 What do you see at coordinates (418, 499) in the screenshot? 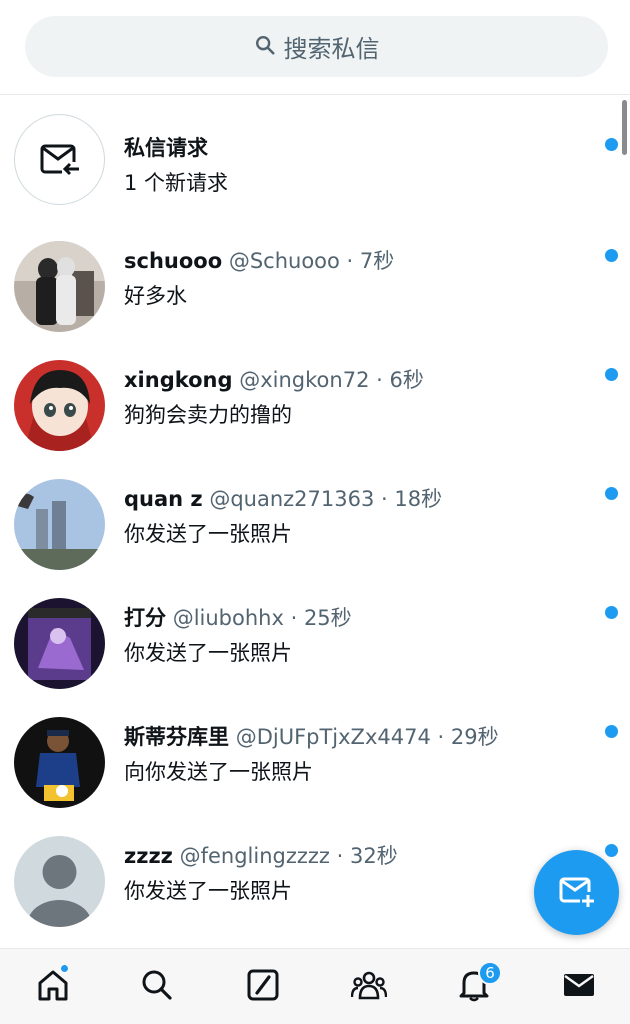
I see `timestamp: 18秒` at bounding box center [418, 499].